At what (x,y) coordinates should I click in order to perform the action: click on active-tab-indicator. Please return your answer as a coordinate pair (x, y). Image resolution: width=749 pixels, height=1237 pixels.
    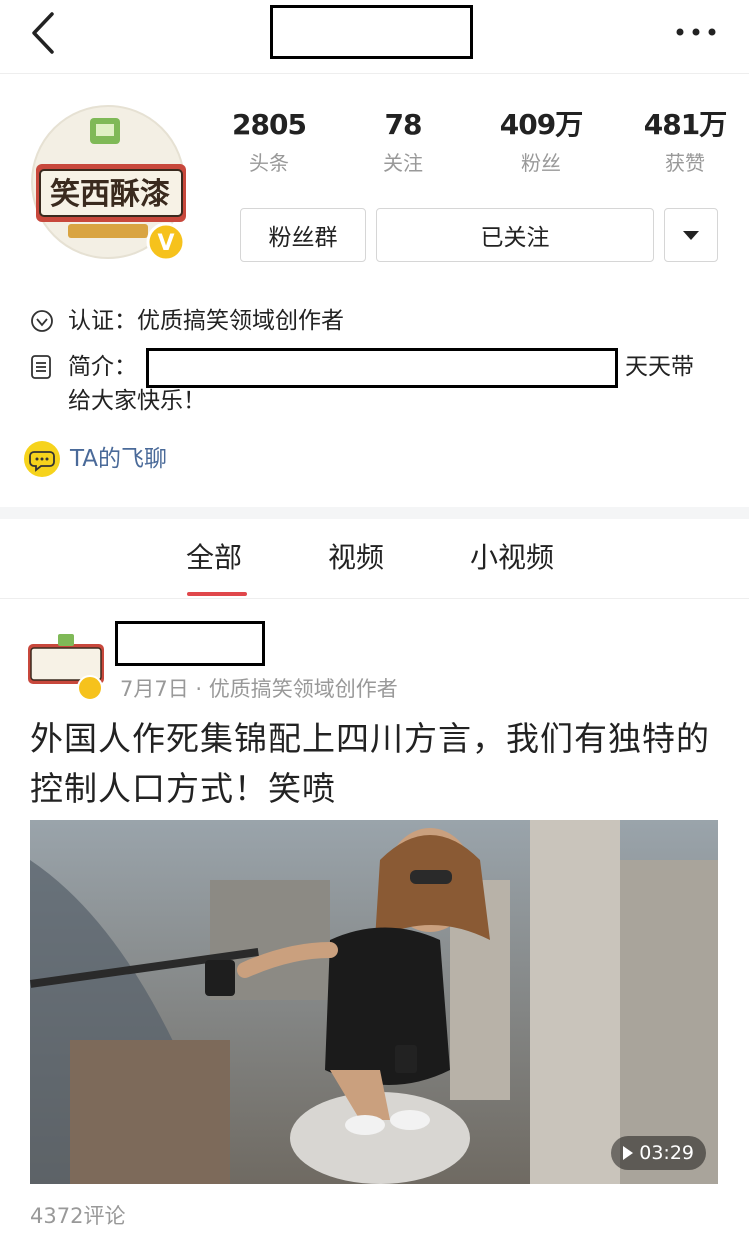
    Looking at the image, I should click on (217, 594).